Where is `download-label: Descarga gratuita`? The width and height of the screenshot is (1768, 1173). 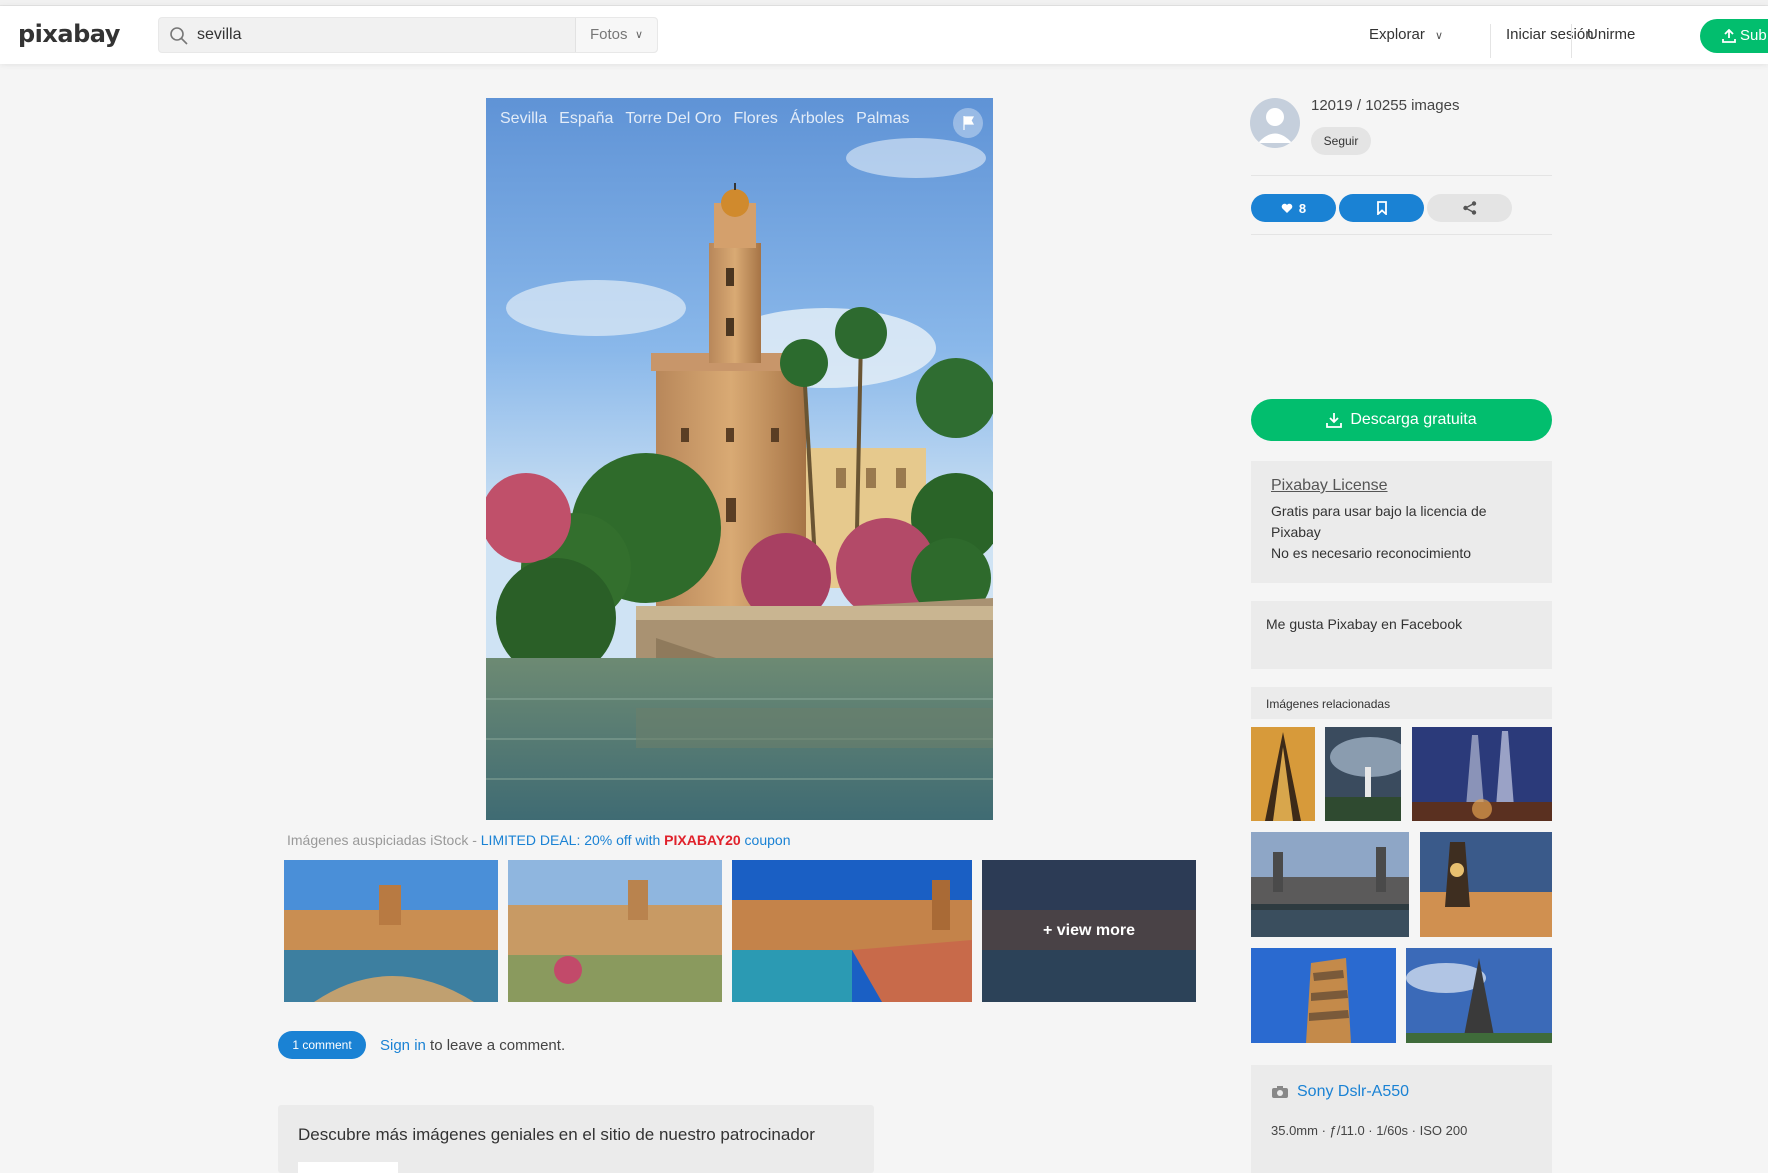 download-label: Descarga gratuita is located at coordinates (1413, 419).